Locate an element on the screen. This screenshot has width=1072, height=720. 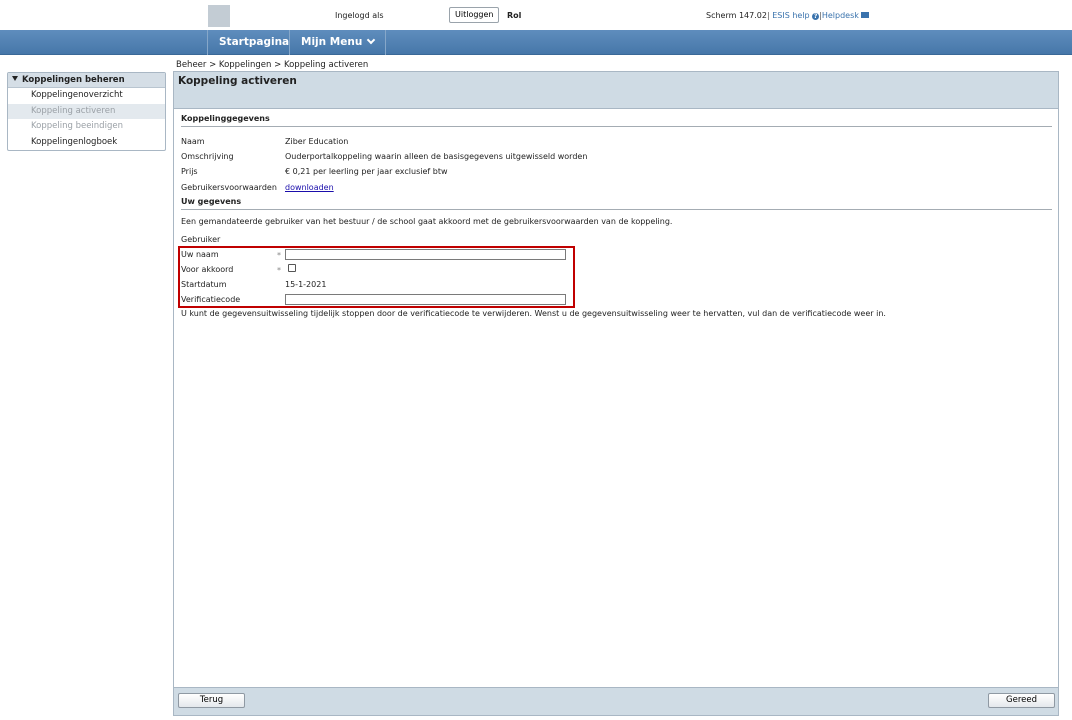
description-label: Omschrijving is located at coordinates (207, 156).